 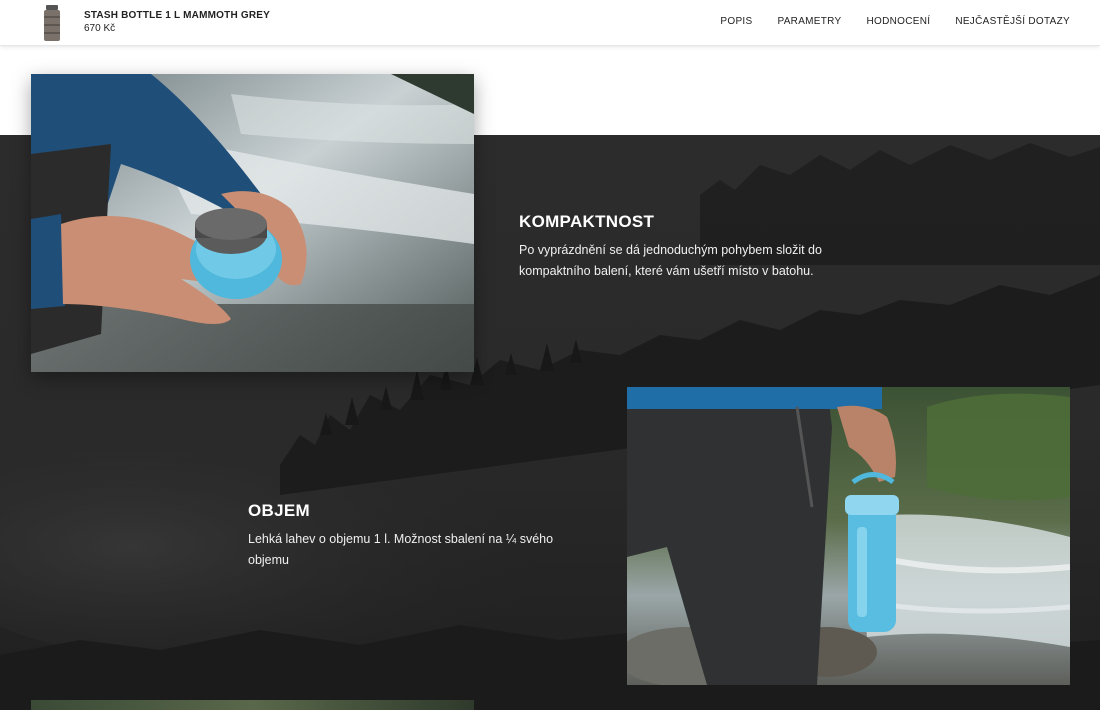 What do you see at coordinates (736, 21) in the screenshot?
I see `nav-popis: POPIS` at bounding box center [736, 21].